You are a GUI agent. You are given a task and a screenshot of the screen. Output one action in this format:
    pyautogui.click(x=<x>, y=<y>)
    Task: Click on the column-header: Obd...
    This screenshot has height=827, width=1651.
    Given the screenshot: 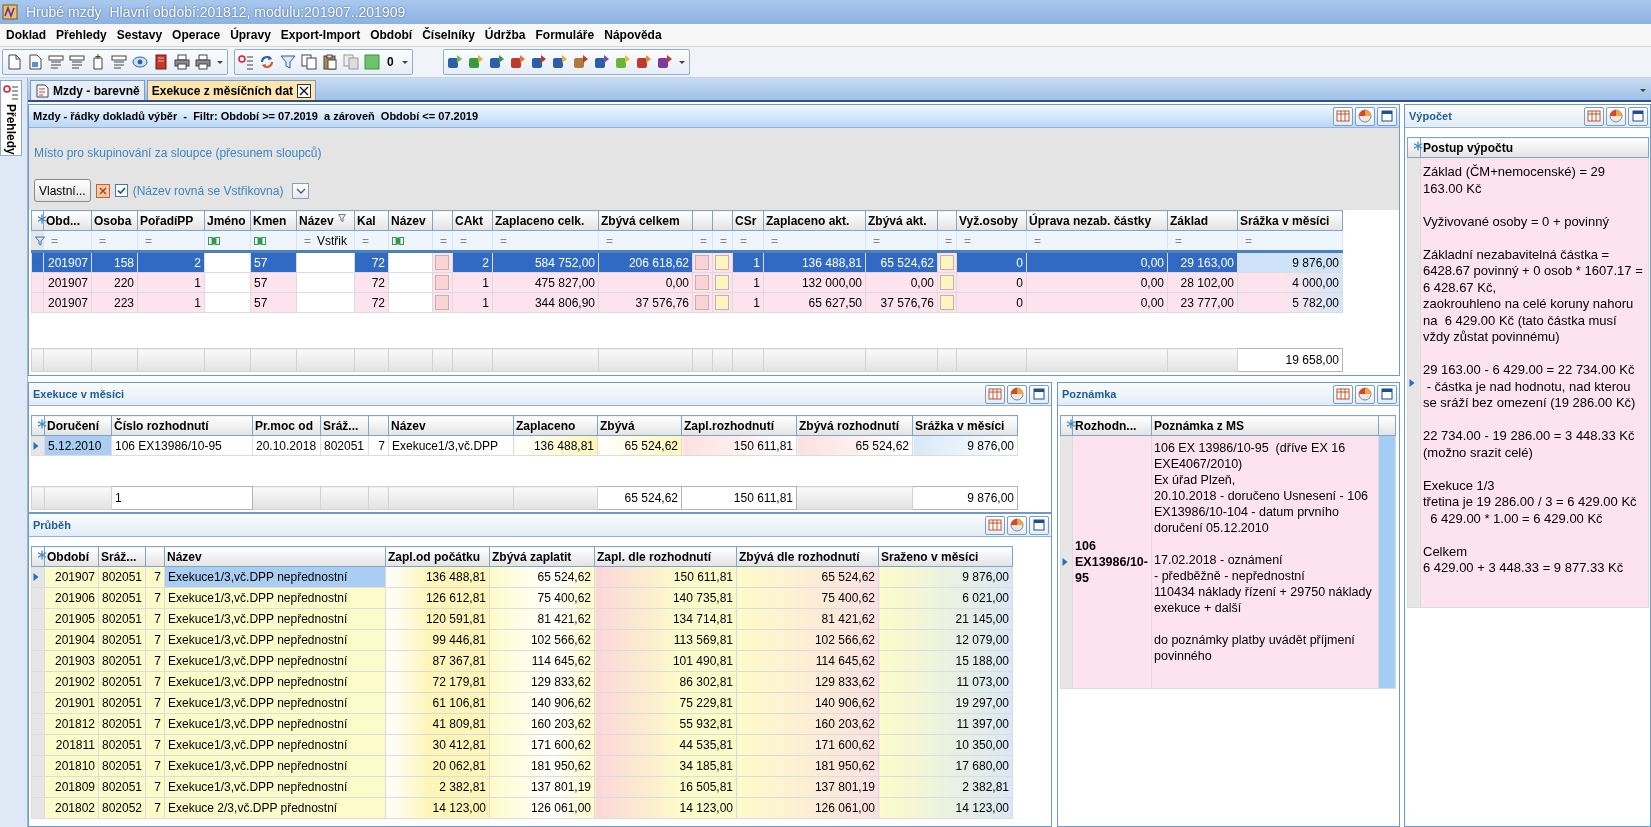 What is the action you would take?
    pyautogui.click(x=67, y=220)
    